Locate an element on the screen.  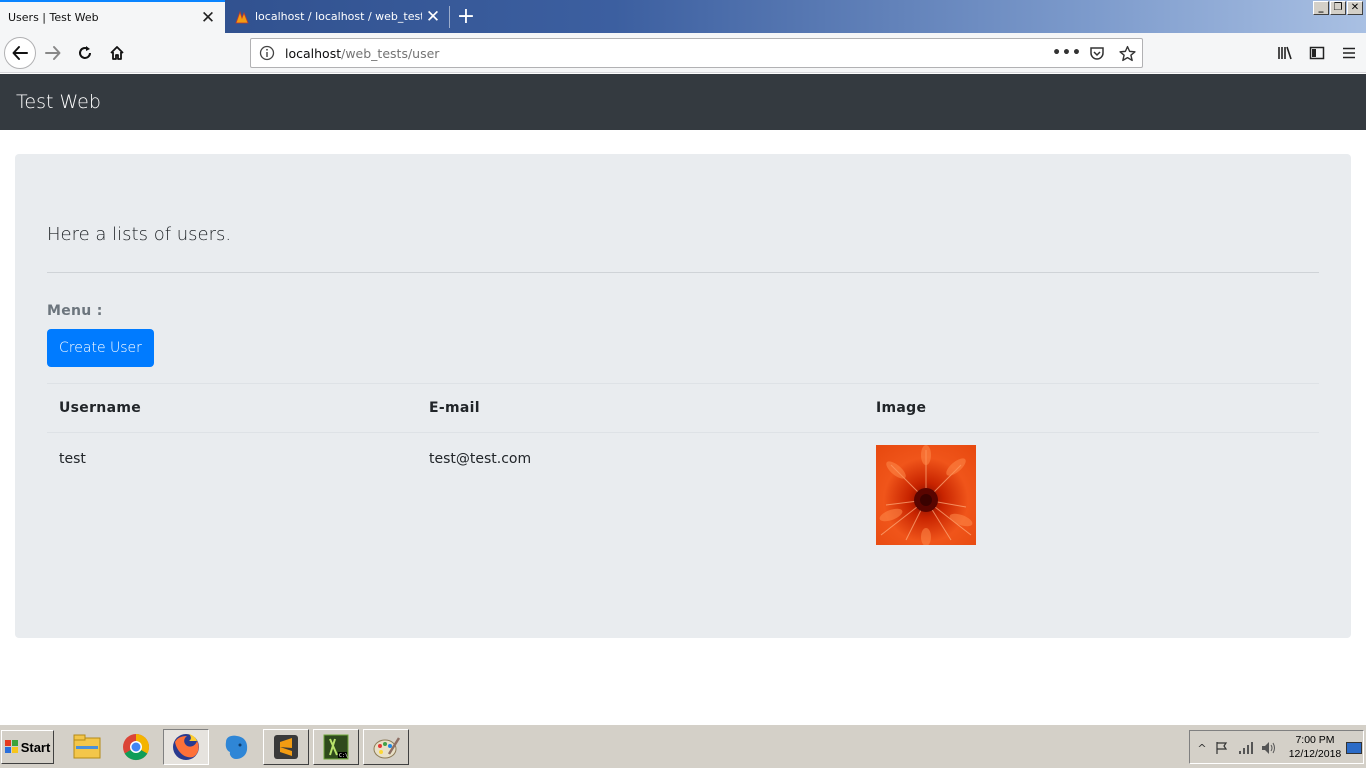
start-button: Start is located at coordinates (27, 747).